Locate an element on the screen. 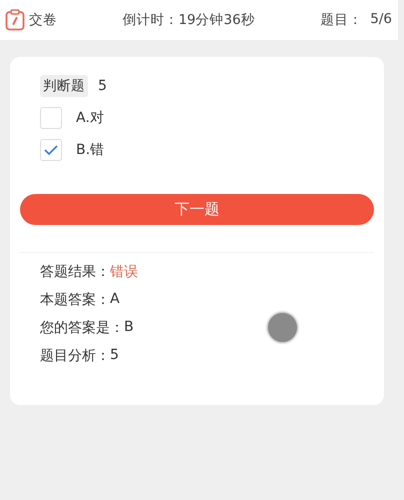 Image resolution: width=404 pixels, height=500 pixels. question-type-tag: 判断题 is located at coordinates (64, 86).